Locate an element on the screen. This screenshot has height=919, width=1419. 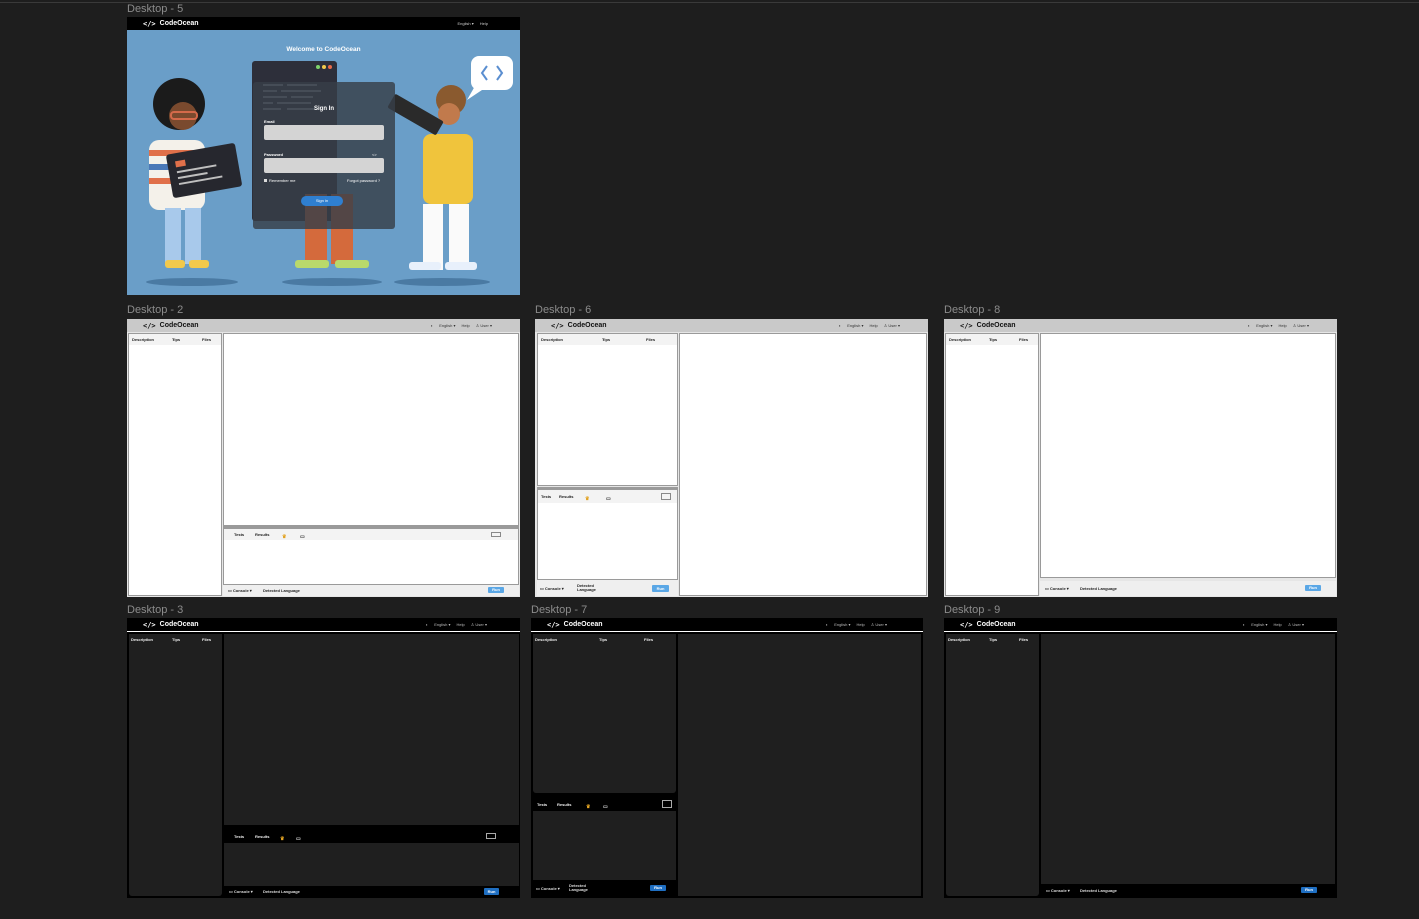
frame-label-desktop-9: Desktop - 9 is located at coordinates (972, 610).